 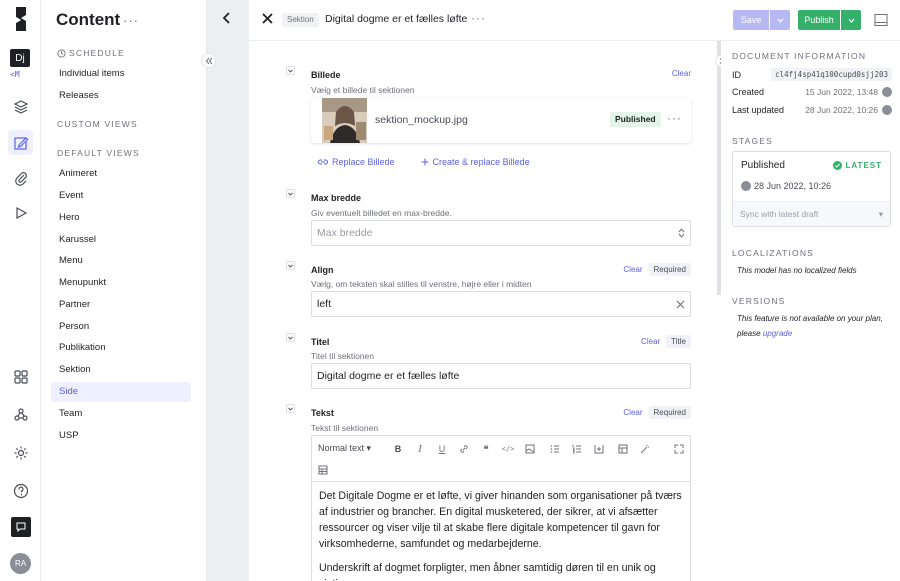 I want to click on webhooks-icon, so click(x=21, y=415).